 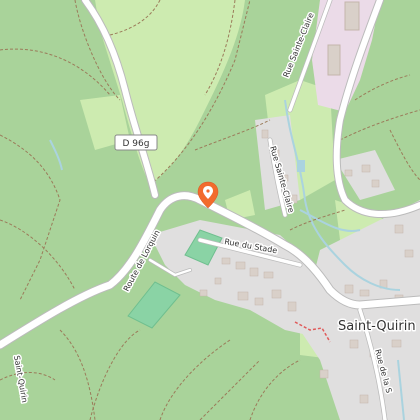 I want to click on map-pin-dot, so click(x=208, y=191).